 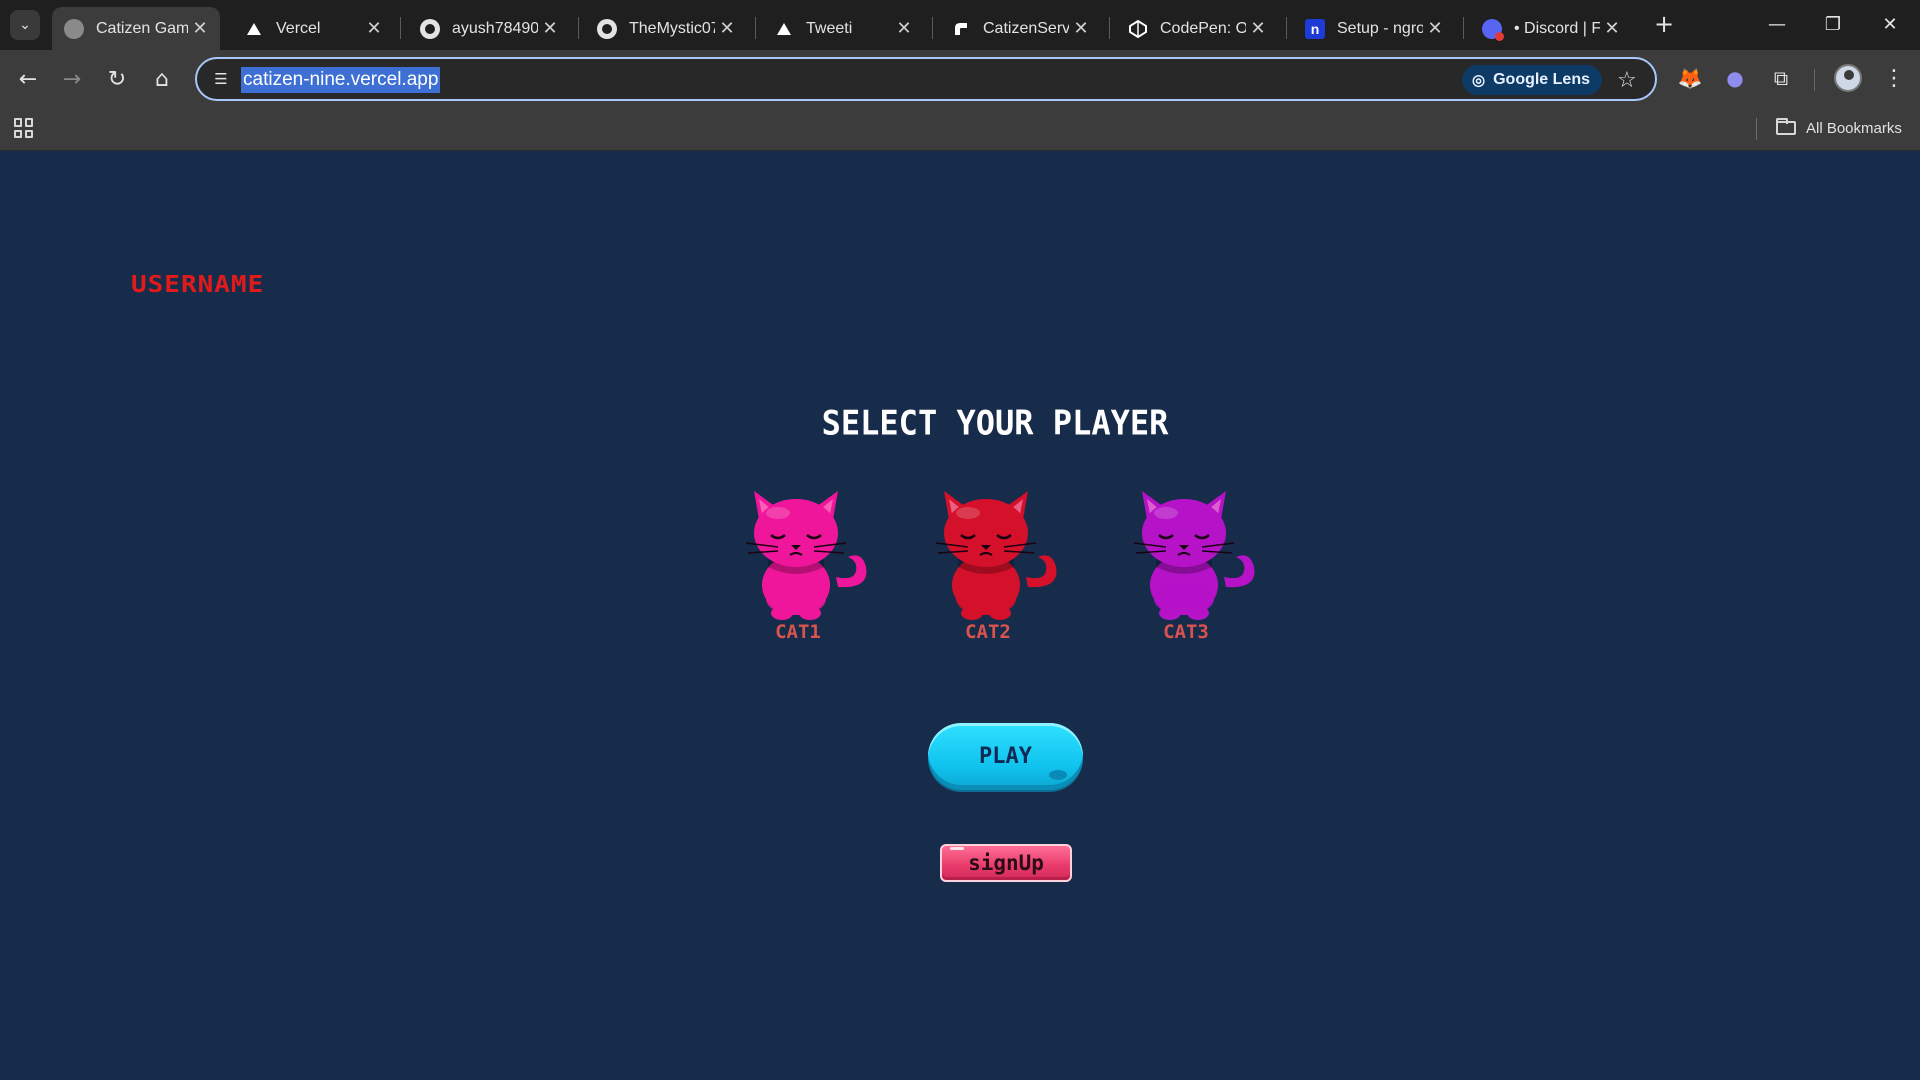 I want to click on tab-catizen-server: CatizenServer ✕, so click(x=1020, y=28).